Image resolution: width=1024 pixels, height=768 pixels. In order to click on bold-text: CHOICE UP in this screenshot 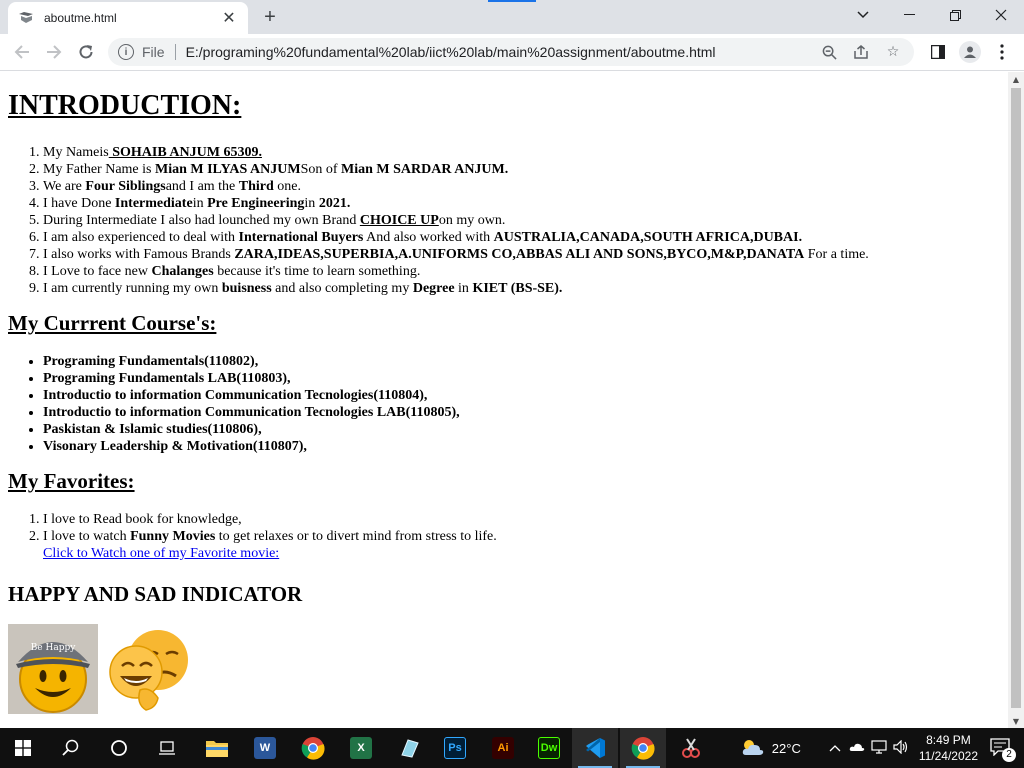, I will do `click(399, 220)`.